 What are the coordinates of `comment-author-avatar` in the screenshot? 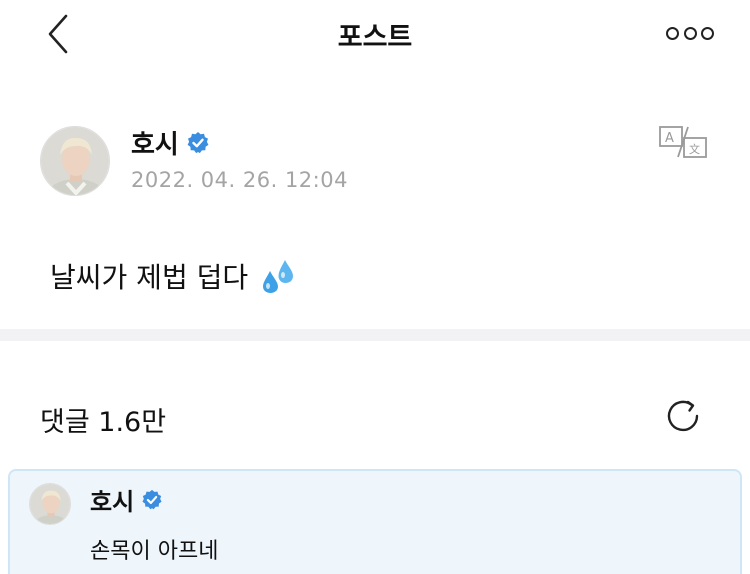 It's located at (50, 504).